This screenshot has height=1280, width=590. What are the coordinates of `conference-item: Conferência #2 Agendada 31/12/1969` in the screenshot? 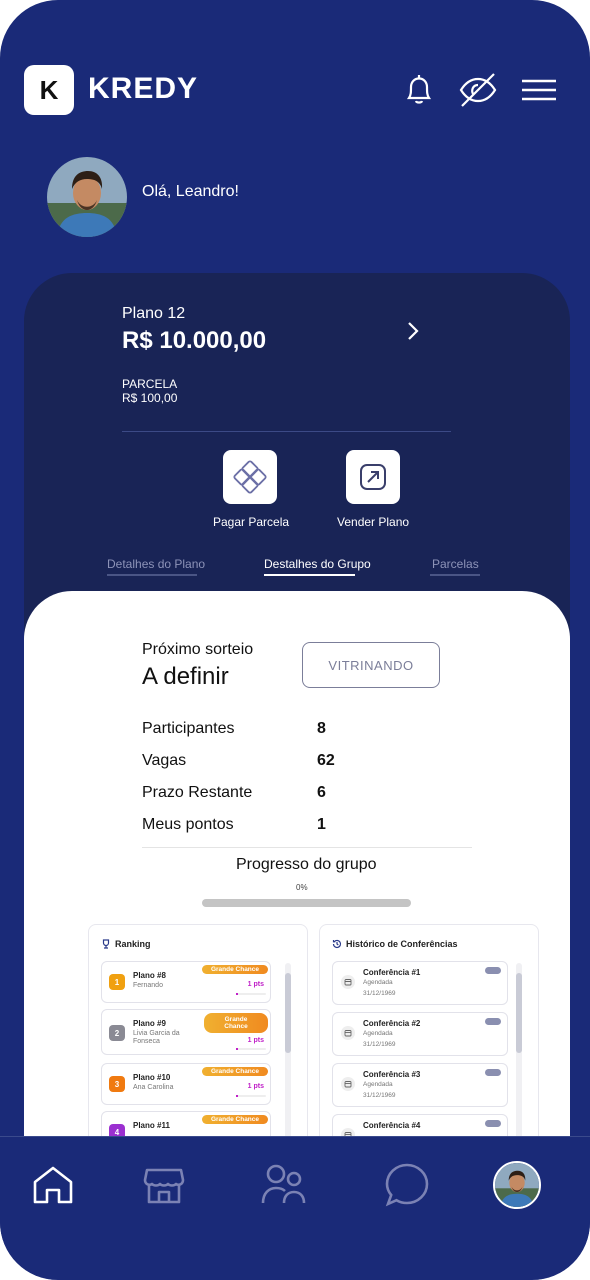 It's located at (420, 1034).